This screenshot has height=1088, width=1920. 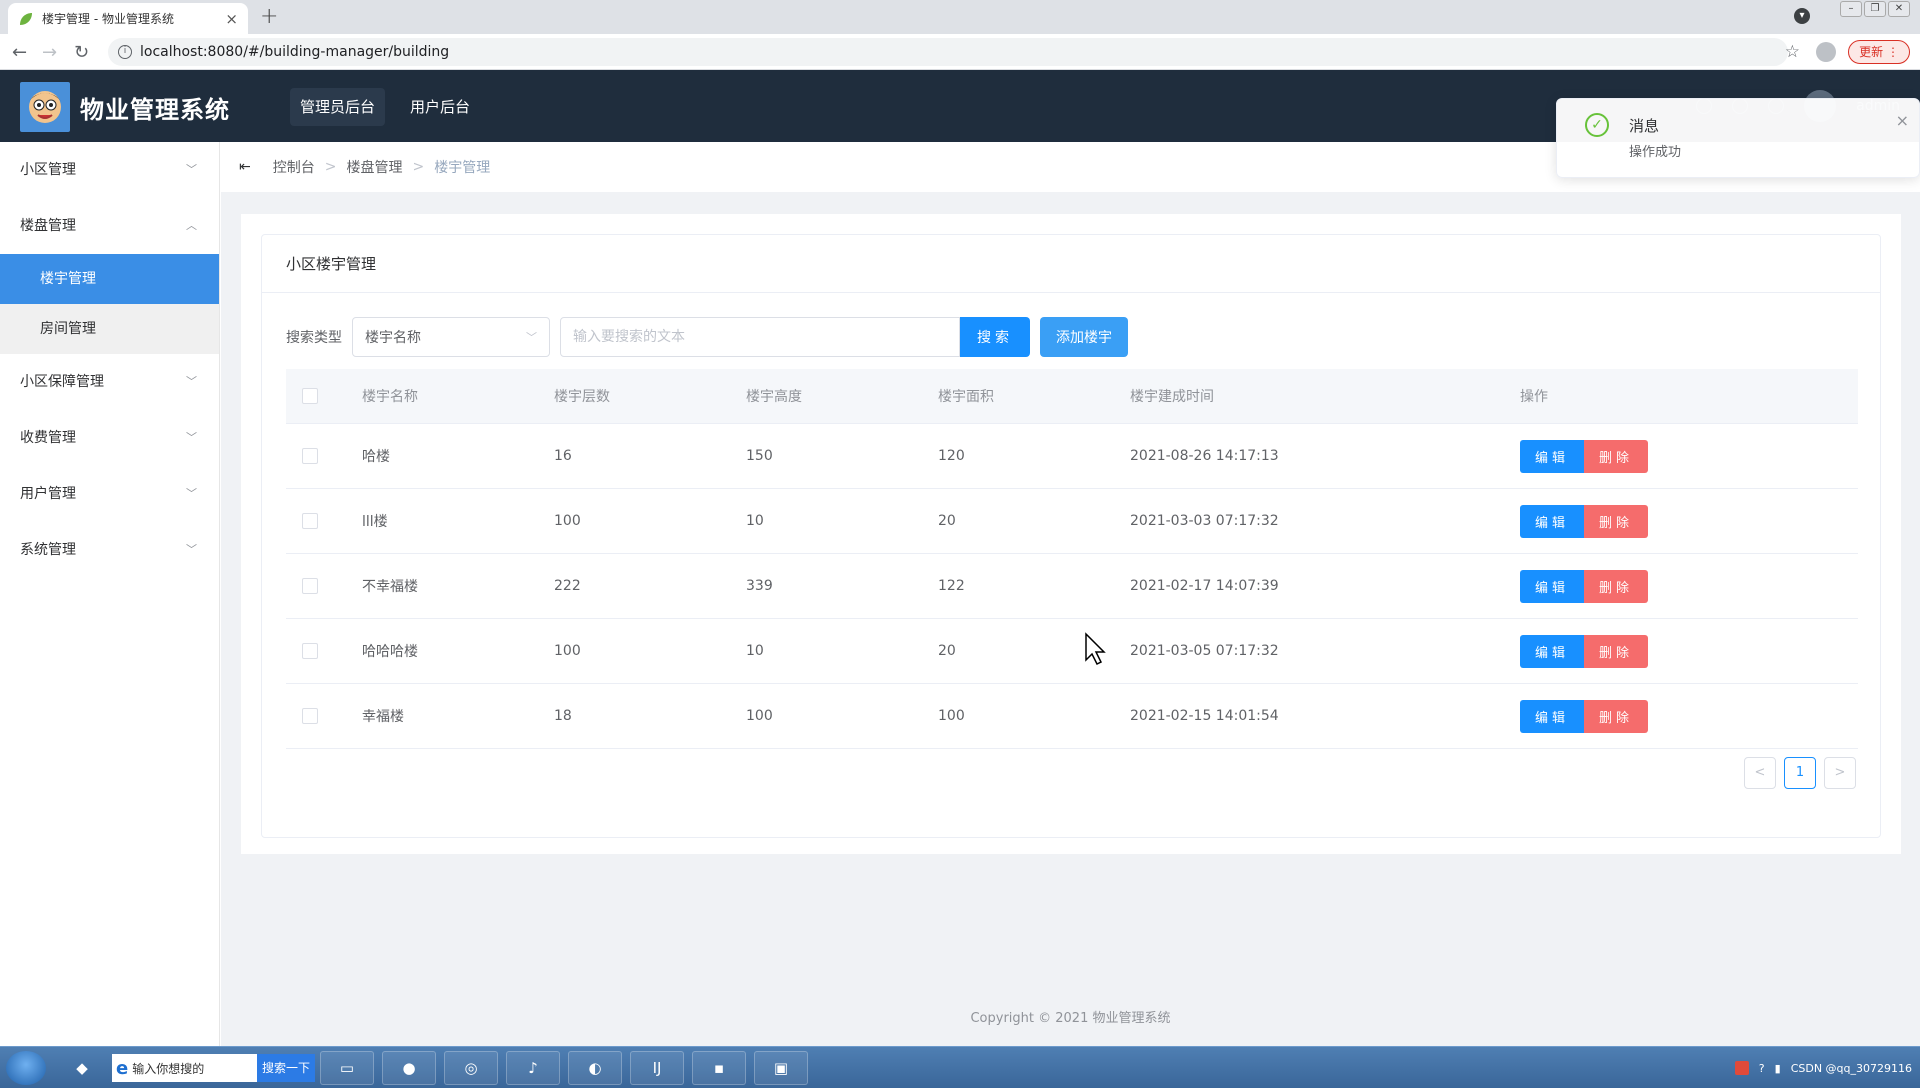 What do you see at coordinates (184, 1068) in the screenshot?
I see `taskbar-search-input: e 输入你想搜的` at bounding box center [184, 1068].